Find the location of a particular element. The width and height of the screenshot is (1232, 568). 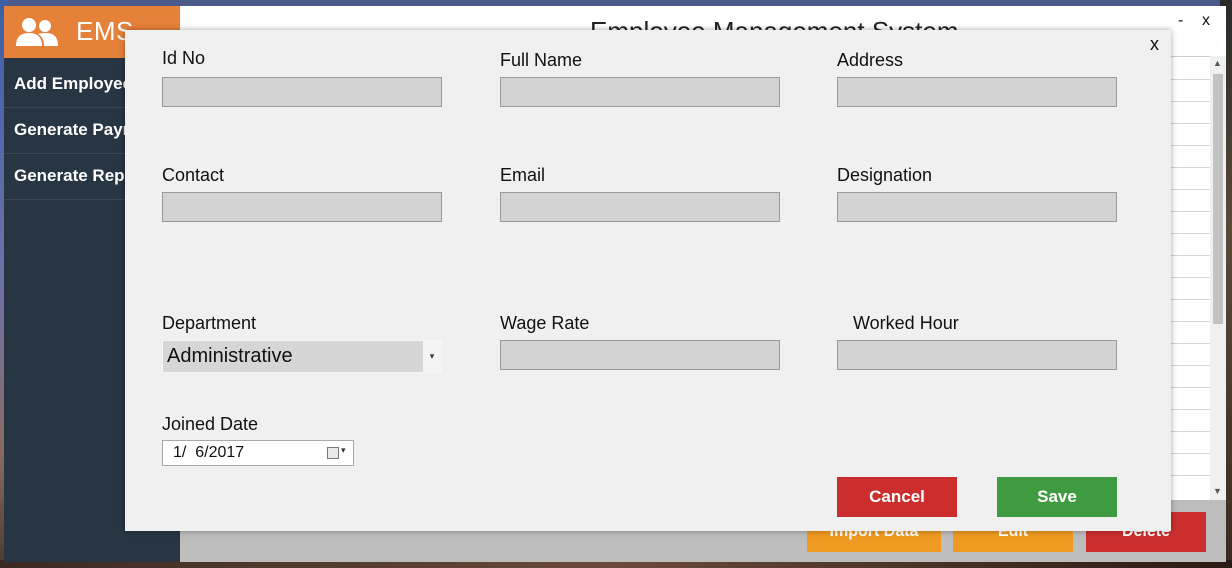

department-value: Administrative is located at coordinates (230, 356).